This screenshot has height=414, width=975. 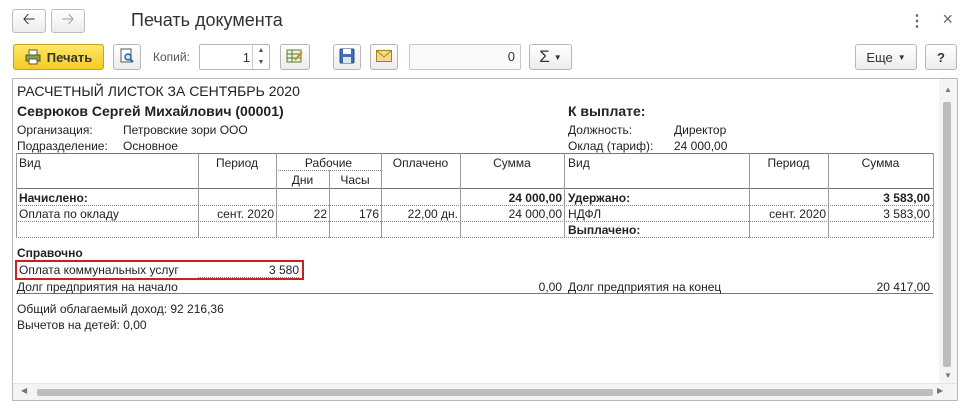 I want to click on help-button: ?, so click(x=941, y=57).